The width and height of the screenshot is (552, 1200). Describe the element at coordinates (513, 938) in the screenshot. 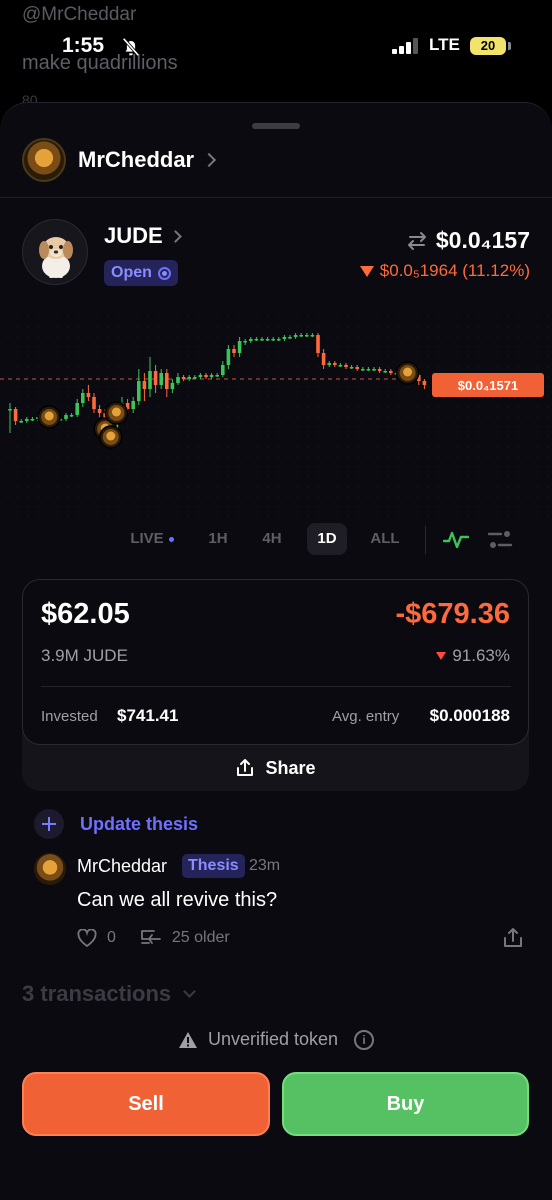

I see `upload-icon` at that location.